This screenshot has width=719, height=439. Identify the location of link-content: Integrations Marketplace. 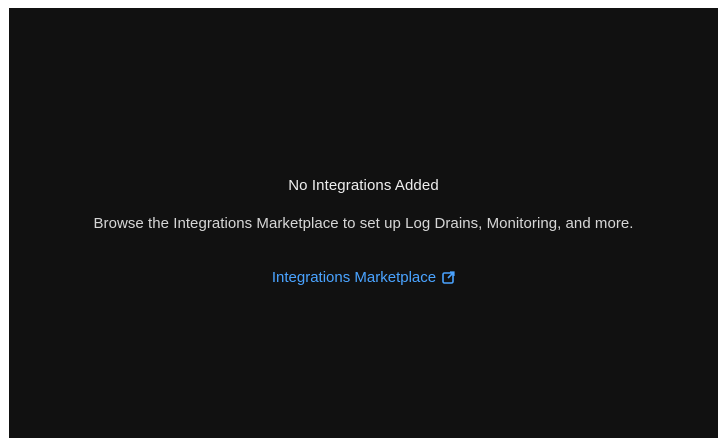
(363, 277).